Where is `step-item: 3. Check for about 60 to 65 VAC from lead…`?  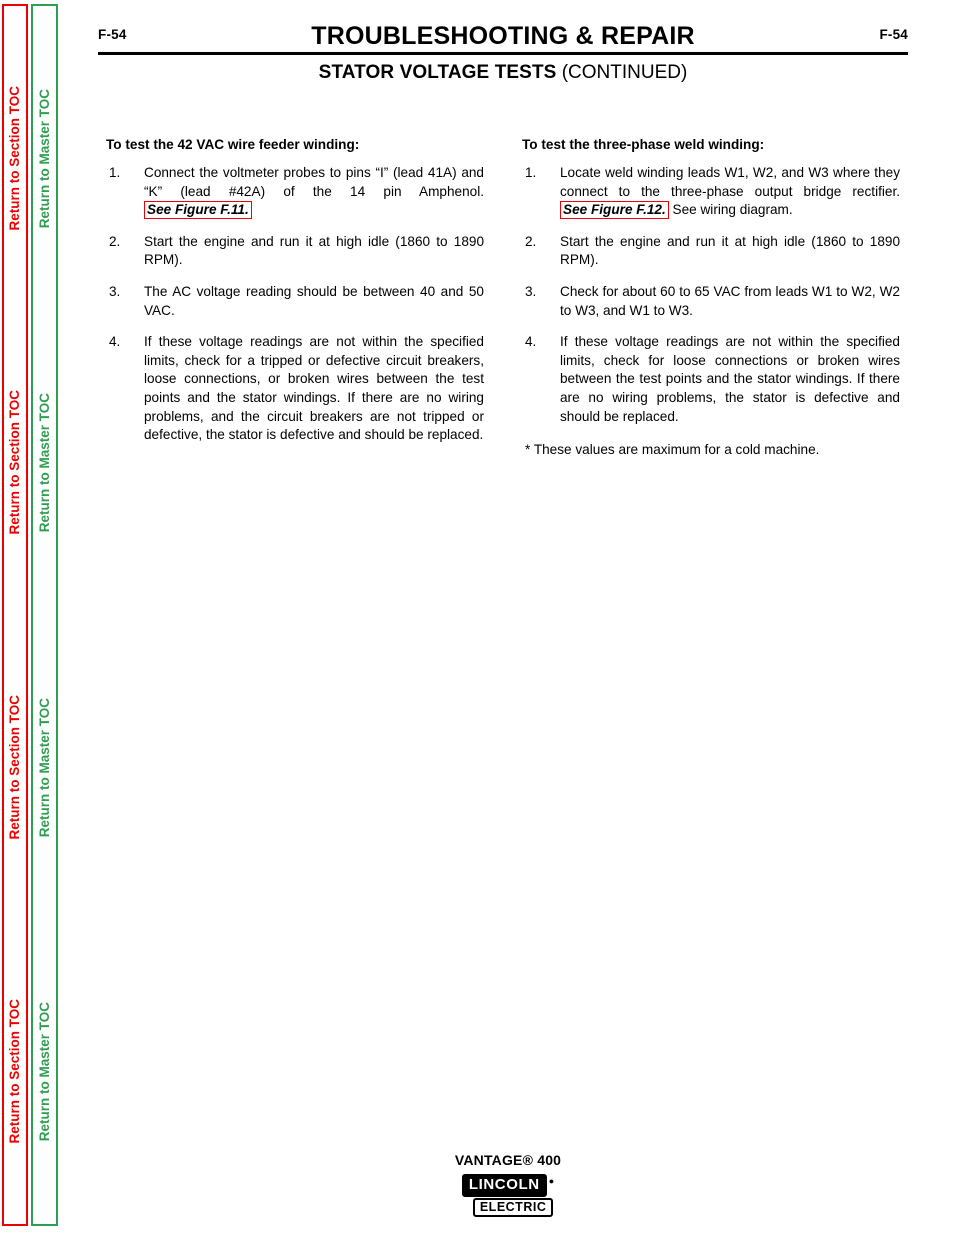 step-item: 3. Check for about 60 to 65 VAC from lead… is located at coordinates (711, 301).